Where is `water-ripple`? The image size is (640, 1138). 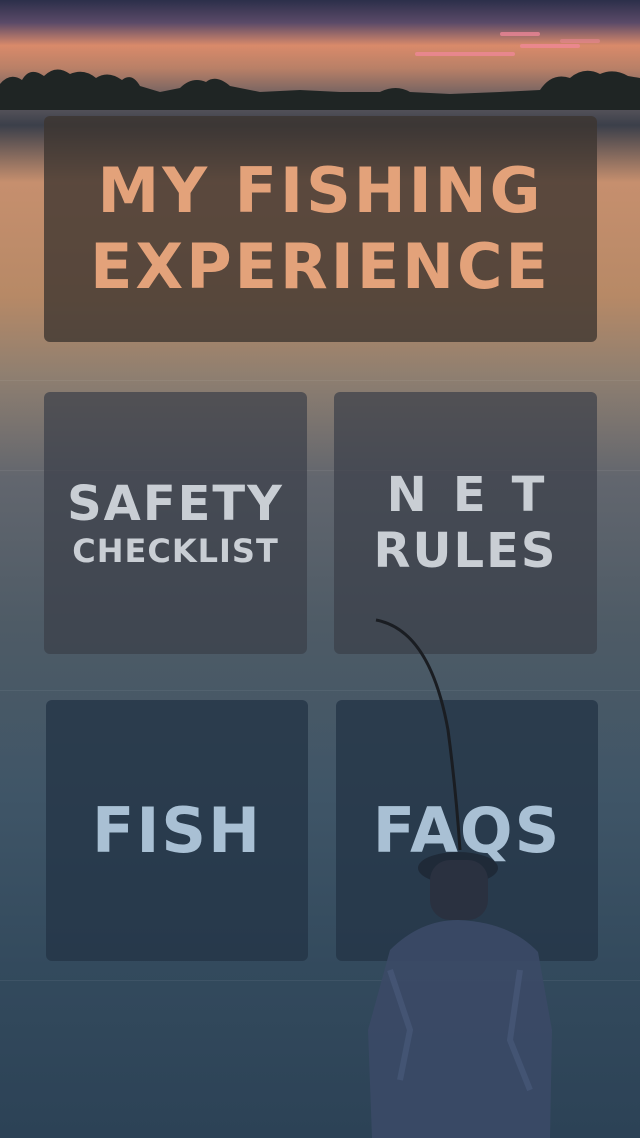 water-ripple is located at coordinates (320, 380).